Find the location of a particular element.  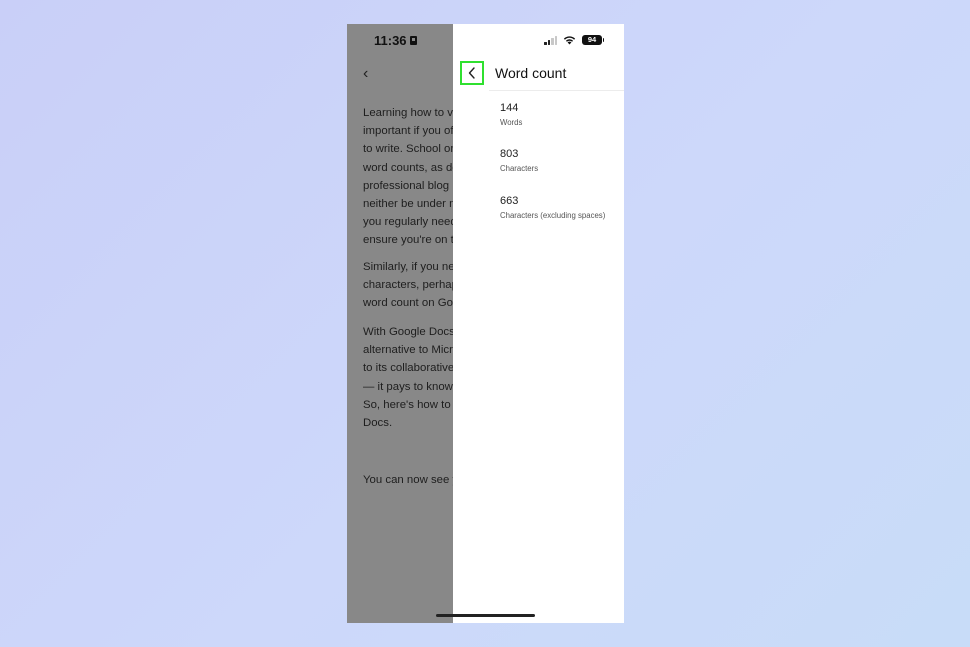

home-indicator is located at coordinates (485, 615).